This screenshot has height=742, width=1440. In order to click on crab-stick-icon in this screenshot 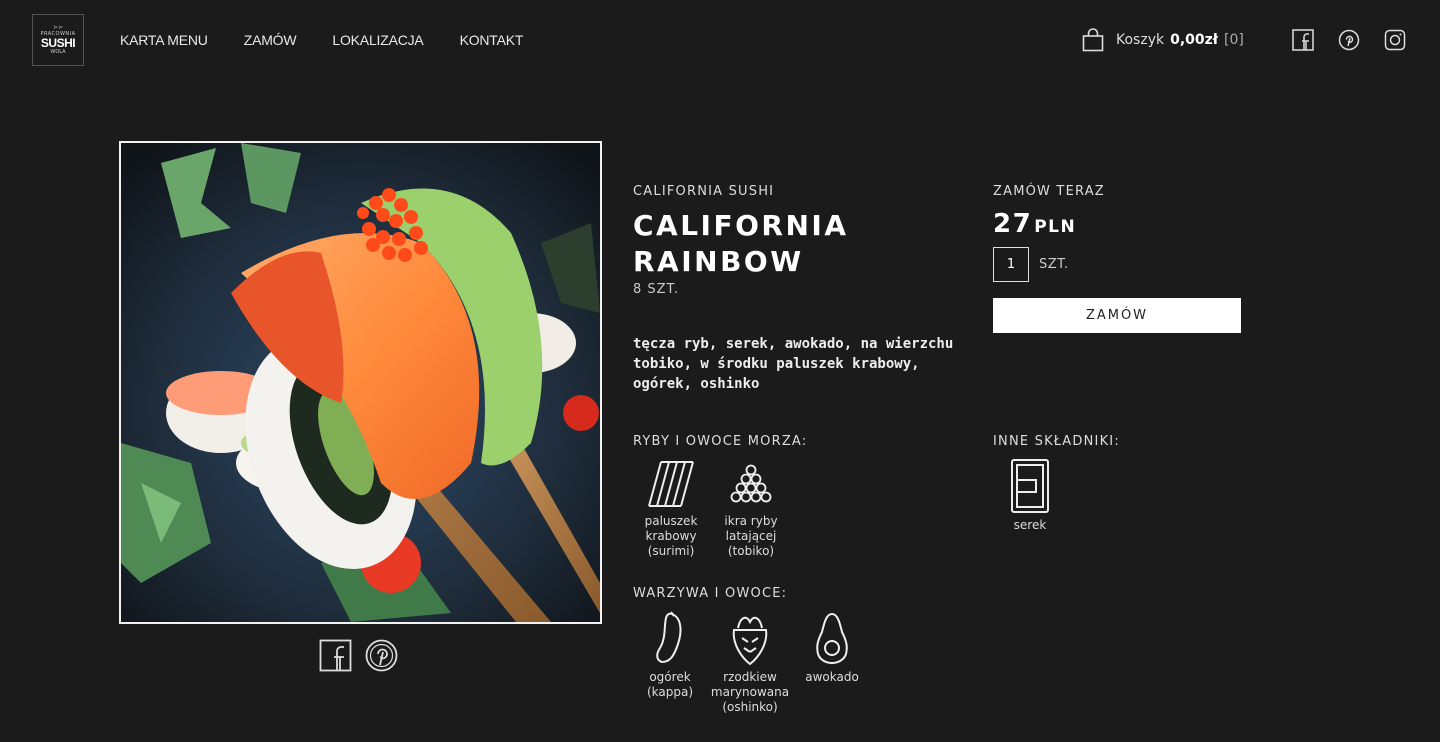, I will do `click(671, 484)`.